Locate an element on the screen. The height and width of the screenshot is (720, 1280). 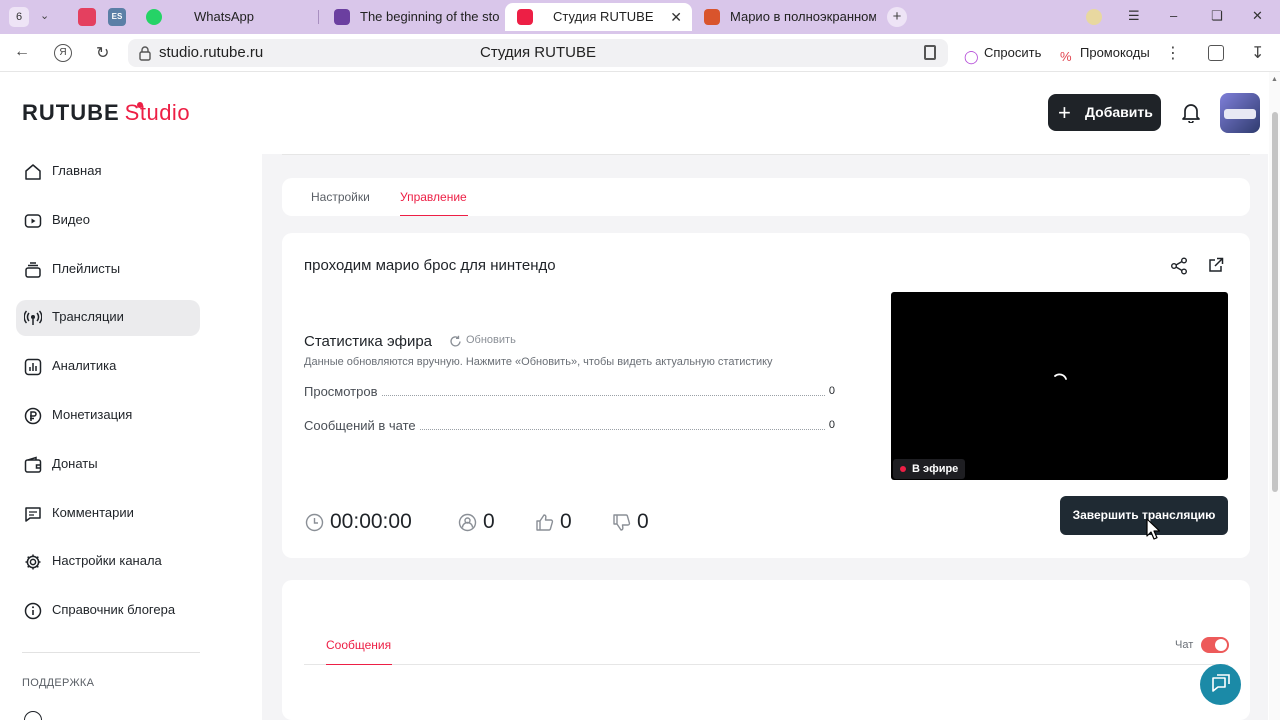
ruble-icon is located at coordinates (33, 416).